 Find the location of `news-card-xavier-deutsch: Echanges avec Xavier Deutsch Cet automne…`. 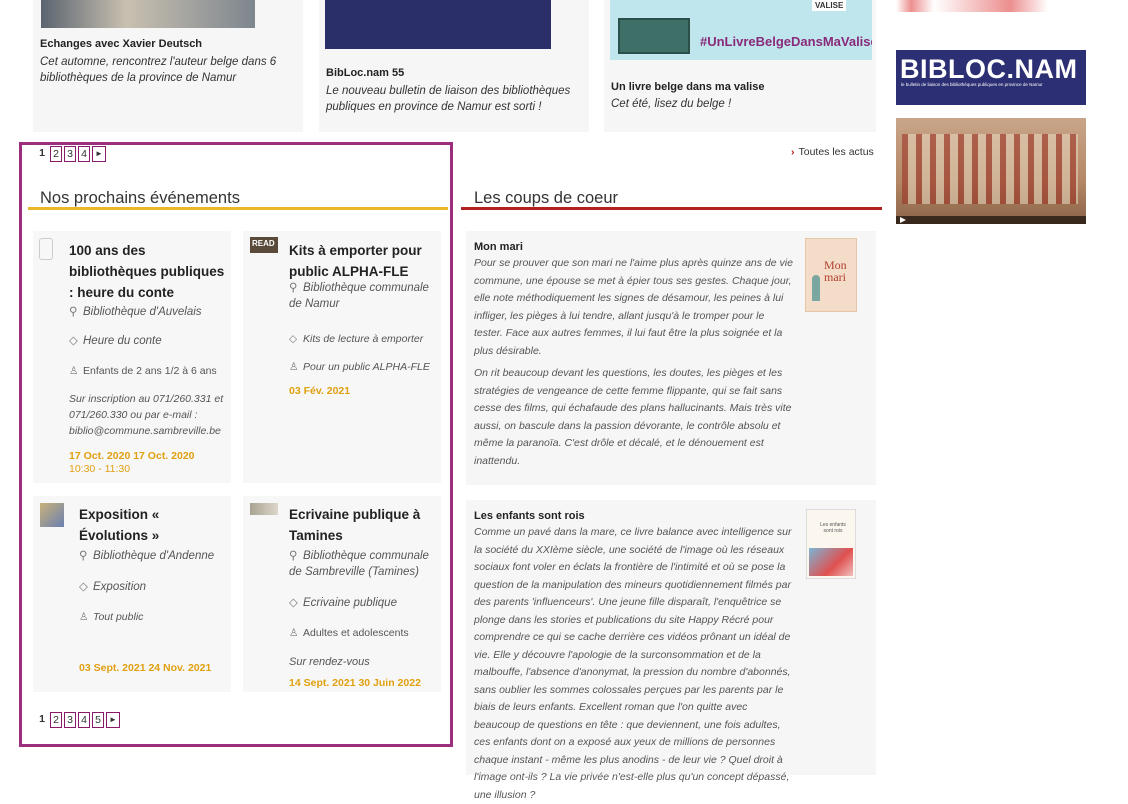

news-card-xavier-deutsch: Echanges avec Xavier Deutsch Cet automne… is located at coordinates (168, 66).